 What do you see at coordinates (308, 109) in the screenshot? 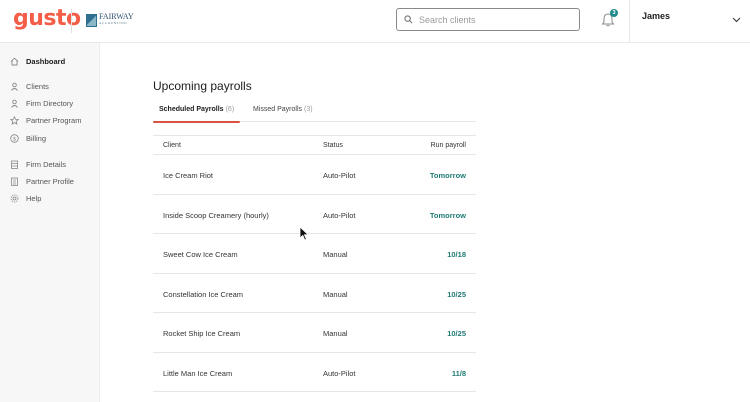
I see `tab-count: (3)` at bounding box center [308, 109].